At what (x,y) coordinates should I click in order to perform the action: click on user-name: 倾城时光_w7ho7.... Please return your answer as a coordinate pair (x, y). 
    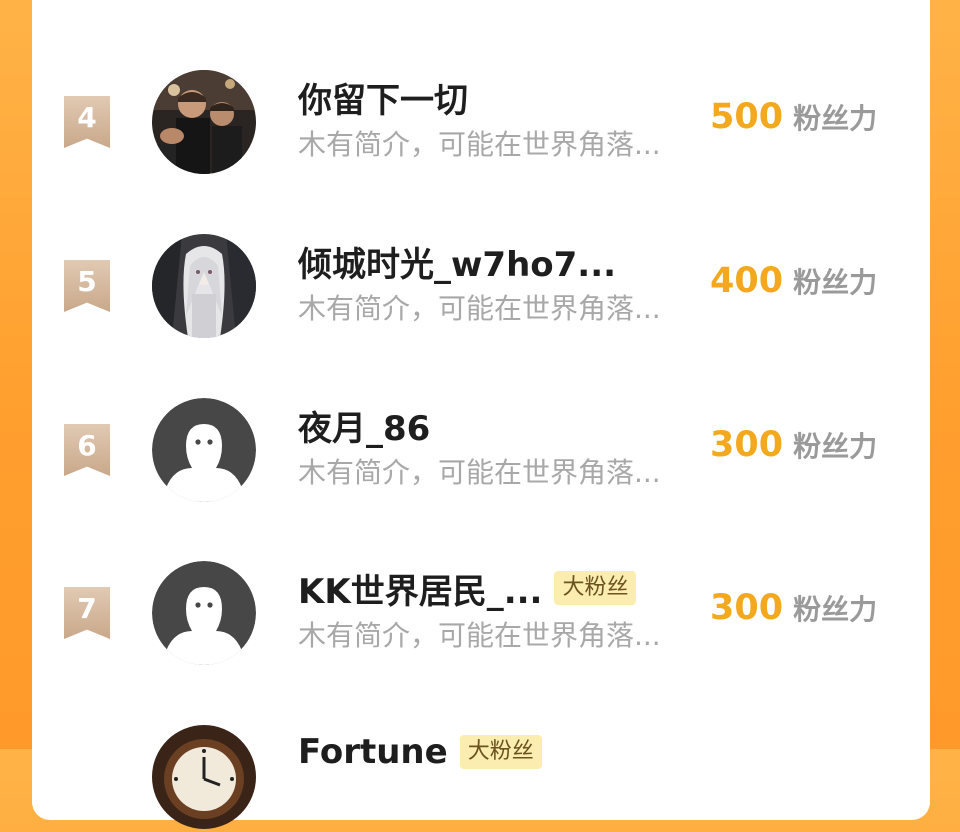
    Looking at the image, I should click on (457, 261).